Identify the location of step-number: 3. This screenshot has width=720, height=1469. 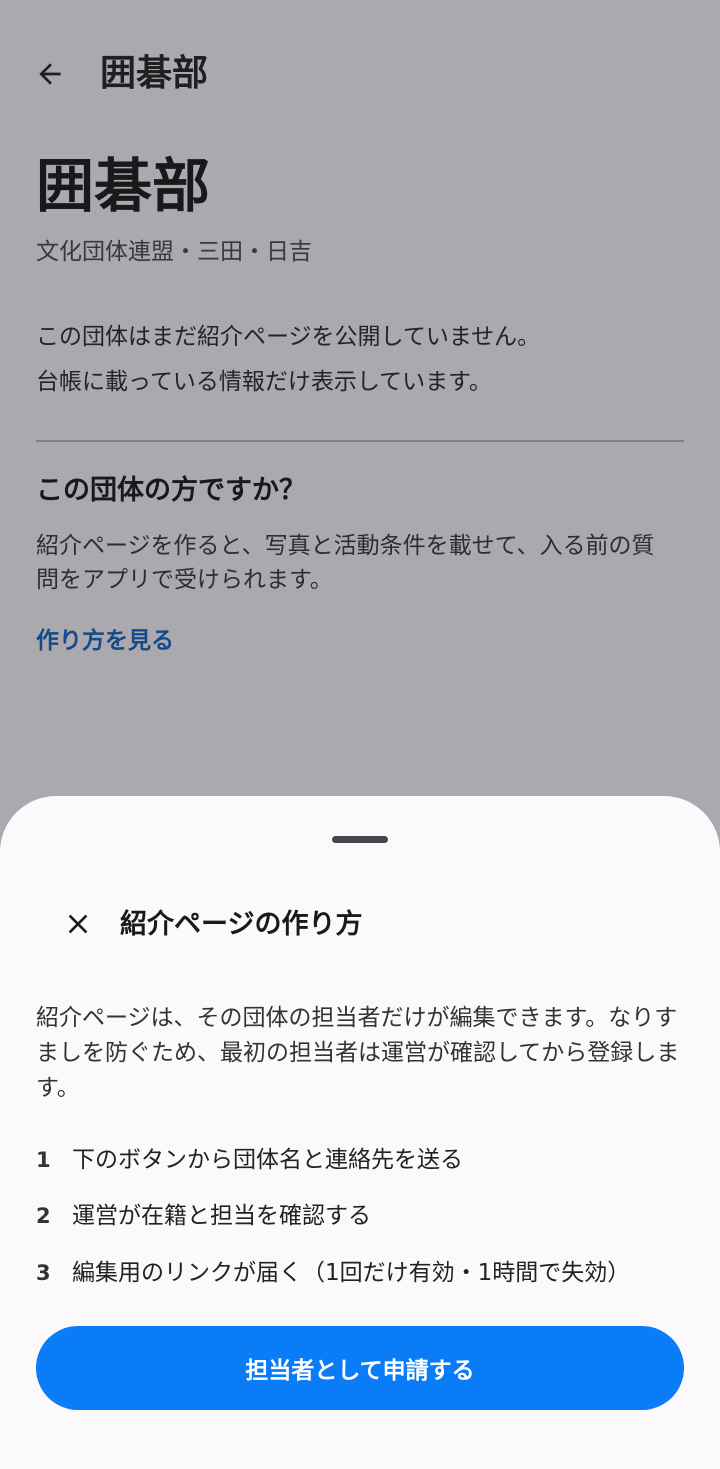
(43, 1273).